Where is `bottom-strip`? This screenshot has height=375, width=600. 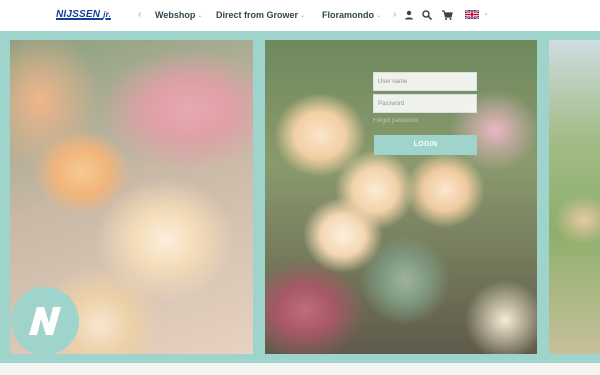
bottom-strip is located at coordinates (300, 369).